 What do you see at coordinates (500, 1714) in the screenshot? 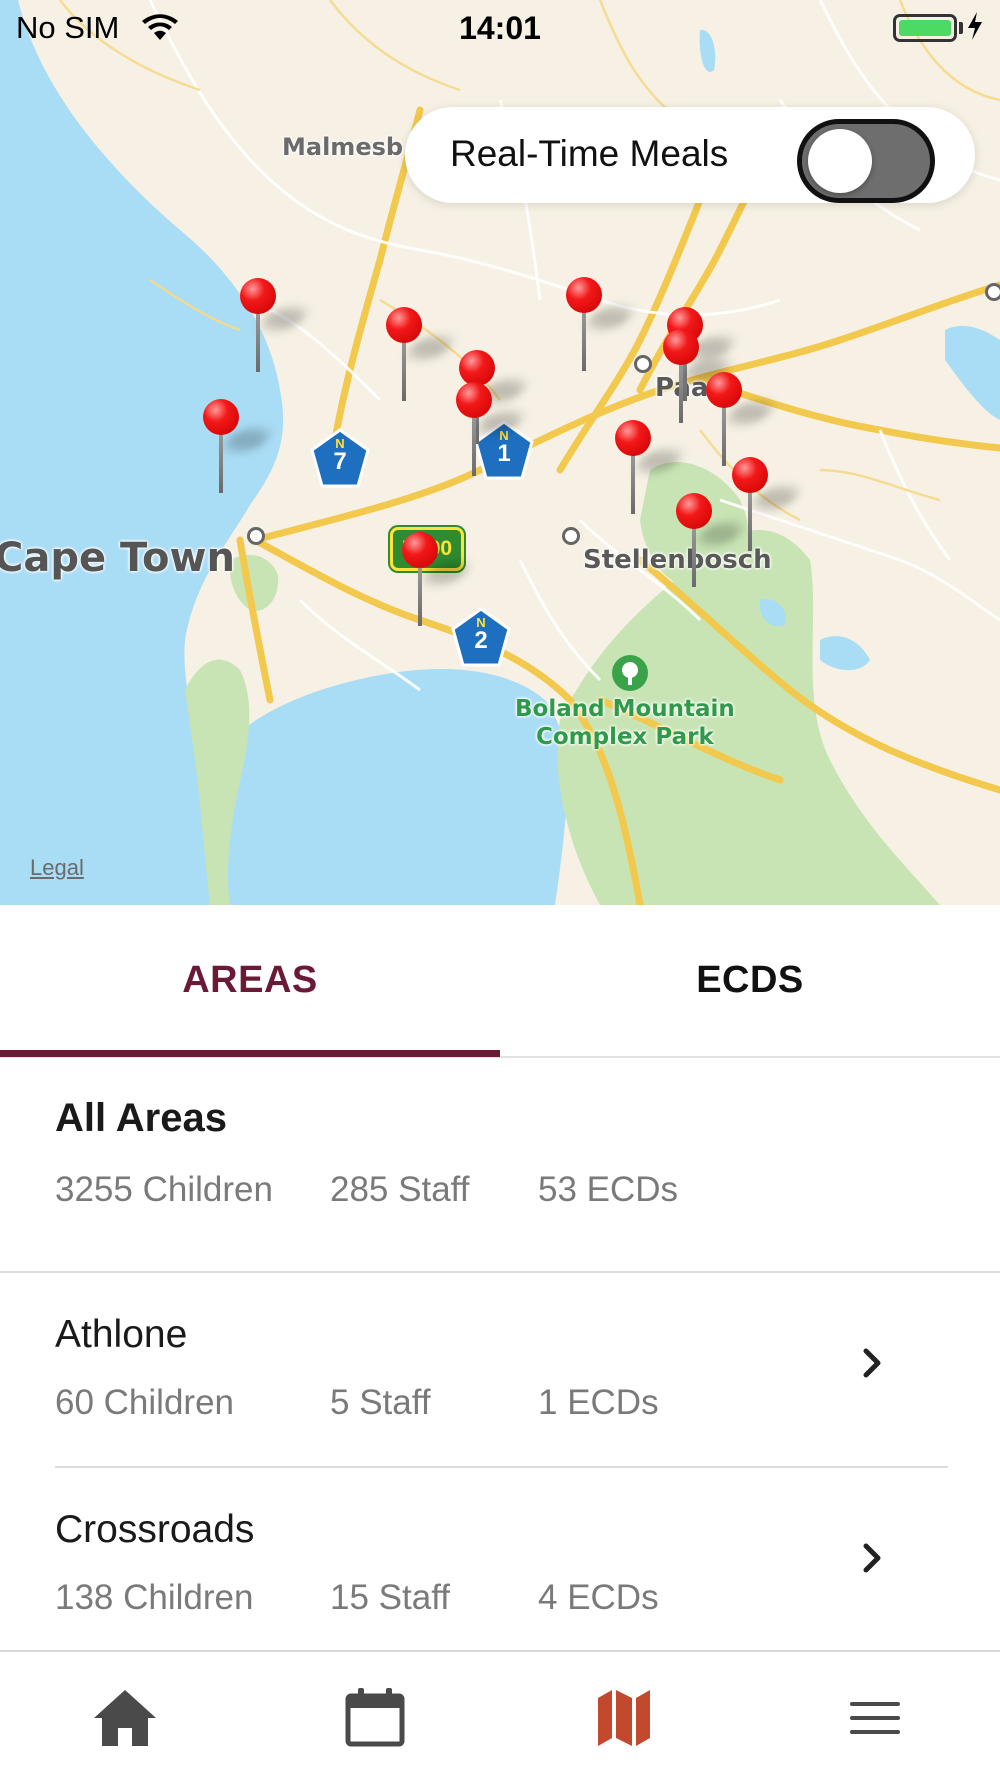
I see `bottom-nav-bar` at bounding box center [500, 1714].